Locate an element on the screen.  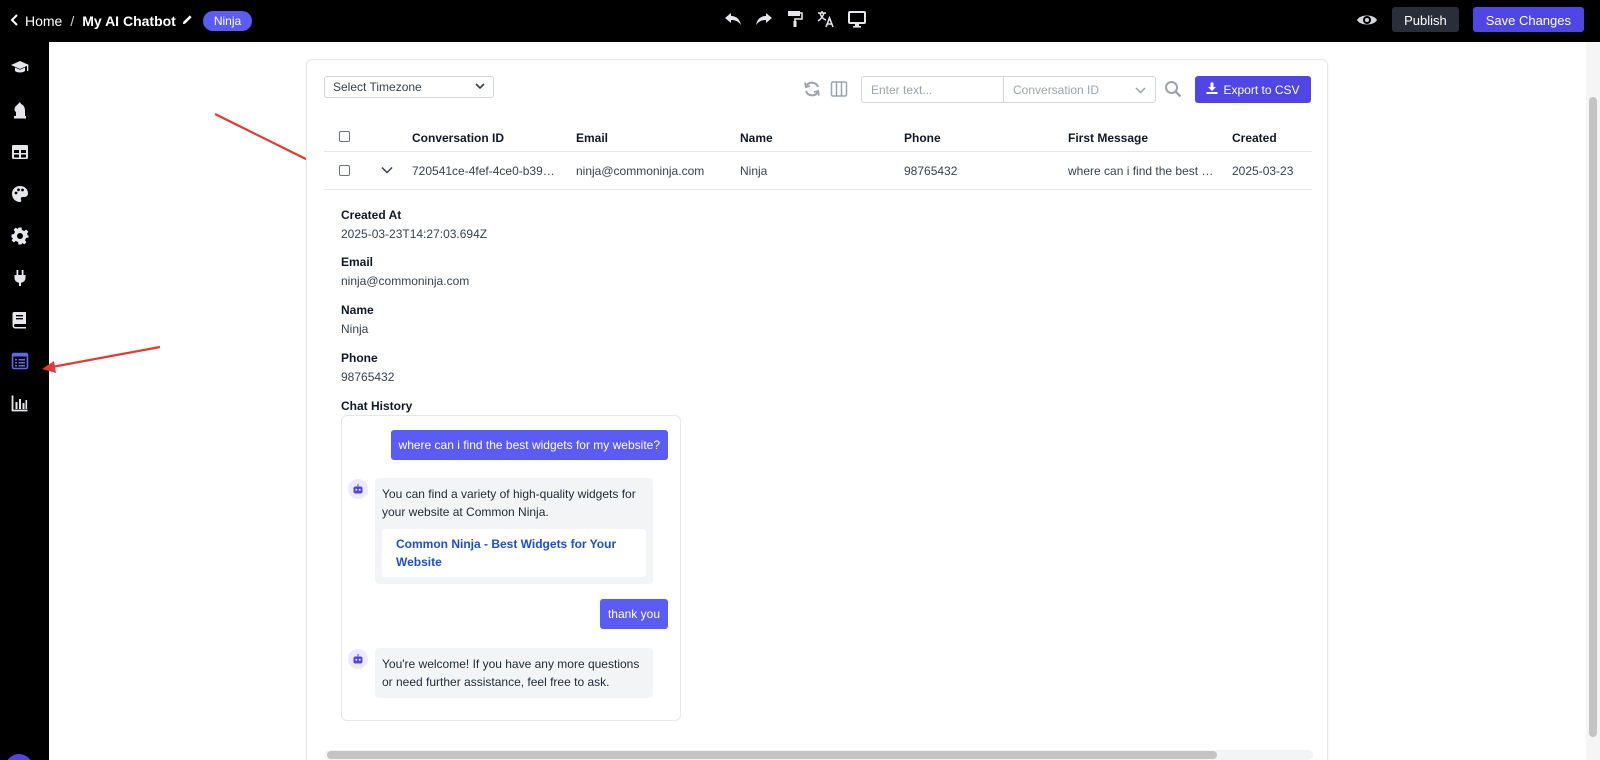
search-field-select-value: Conversation ID is located at coordinates (1056, 89).